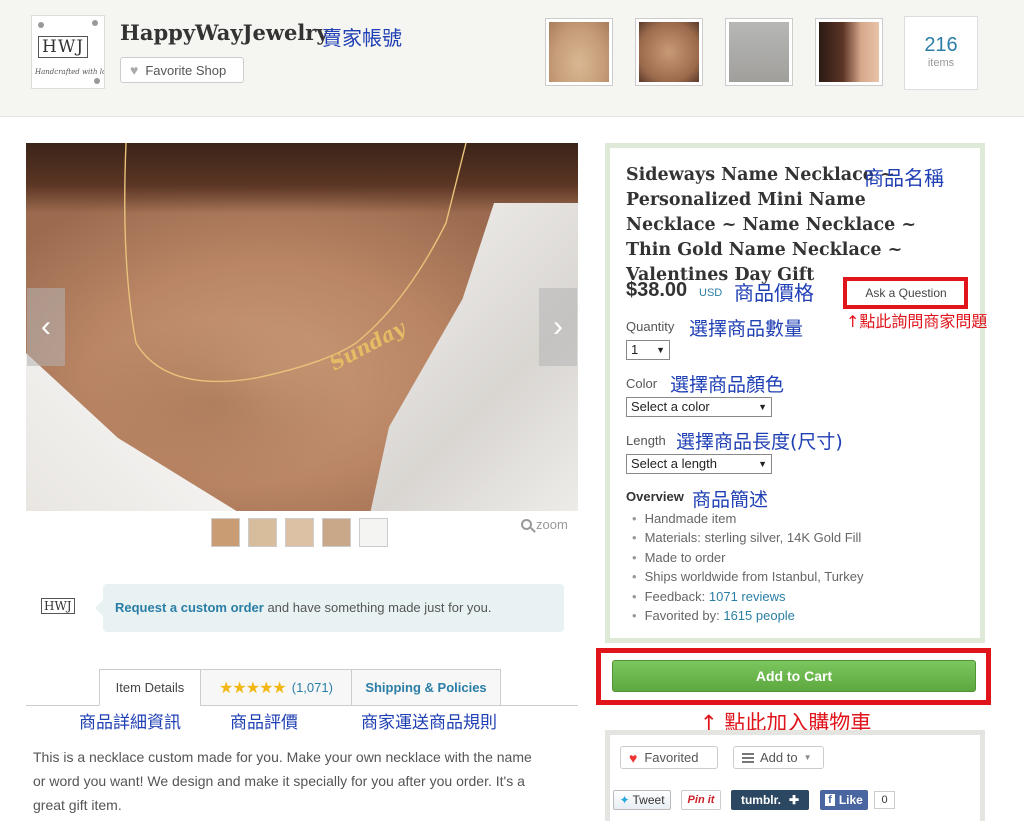  Describe the element at coordinates (730, 500) in the screenshot. I see `overview-annotation: 商品簡述` at that location.